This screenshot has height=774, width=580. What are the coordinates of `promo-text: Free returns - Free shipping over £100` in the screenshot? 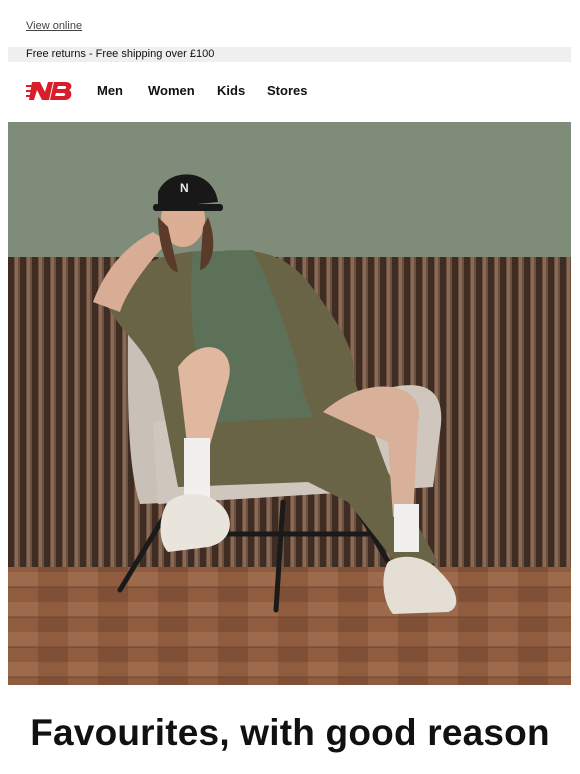 It's located at (120, 54).